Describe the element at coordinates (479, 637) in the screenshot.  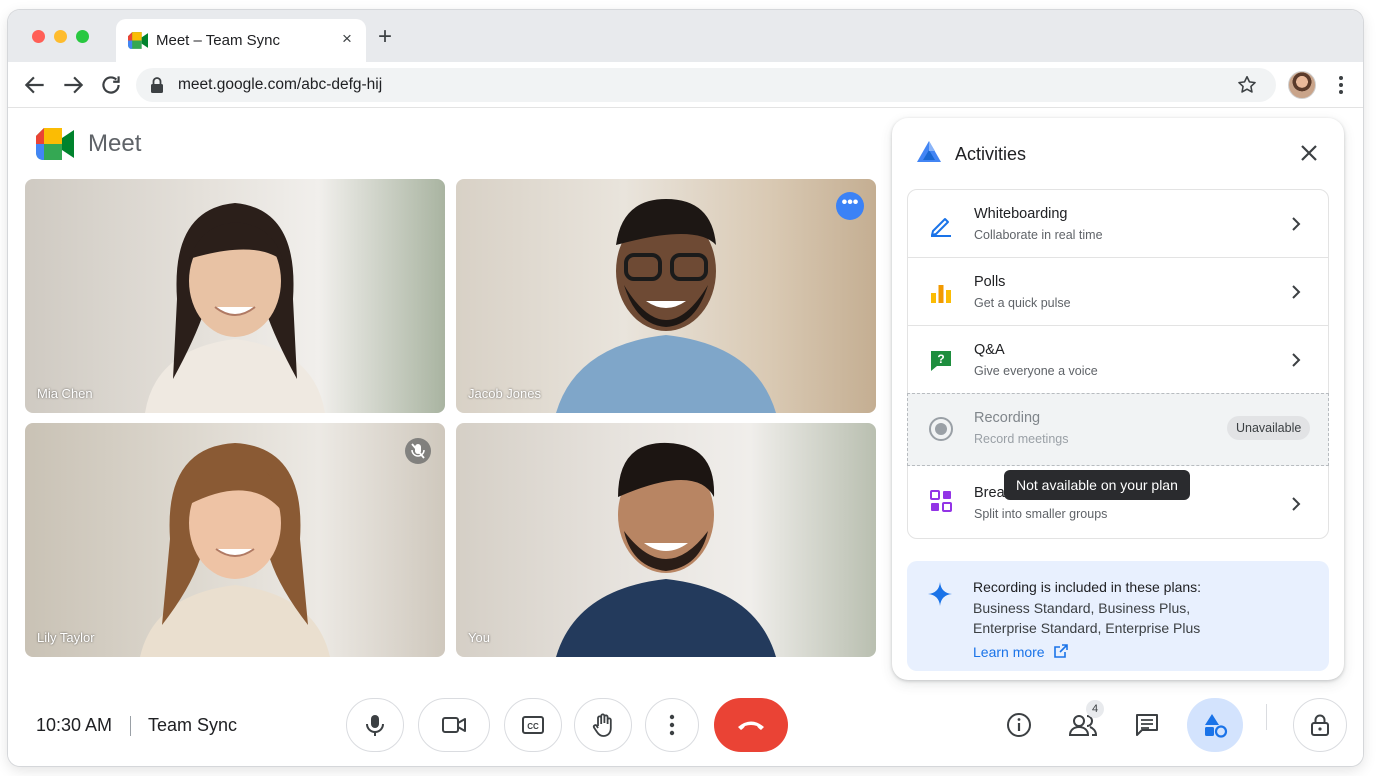
I see `participant-name: You` at that location.